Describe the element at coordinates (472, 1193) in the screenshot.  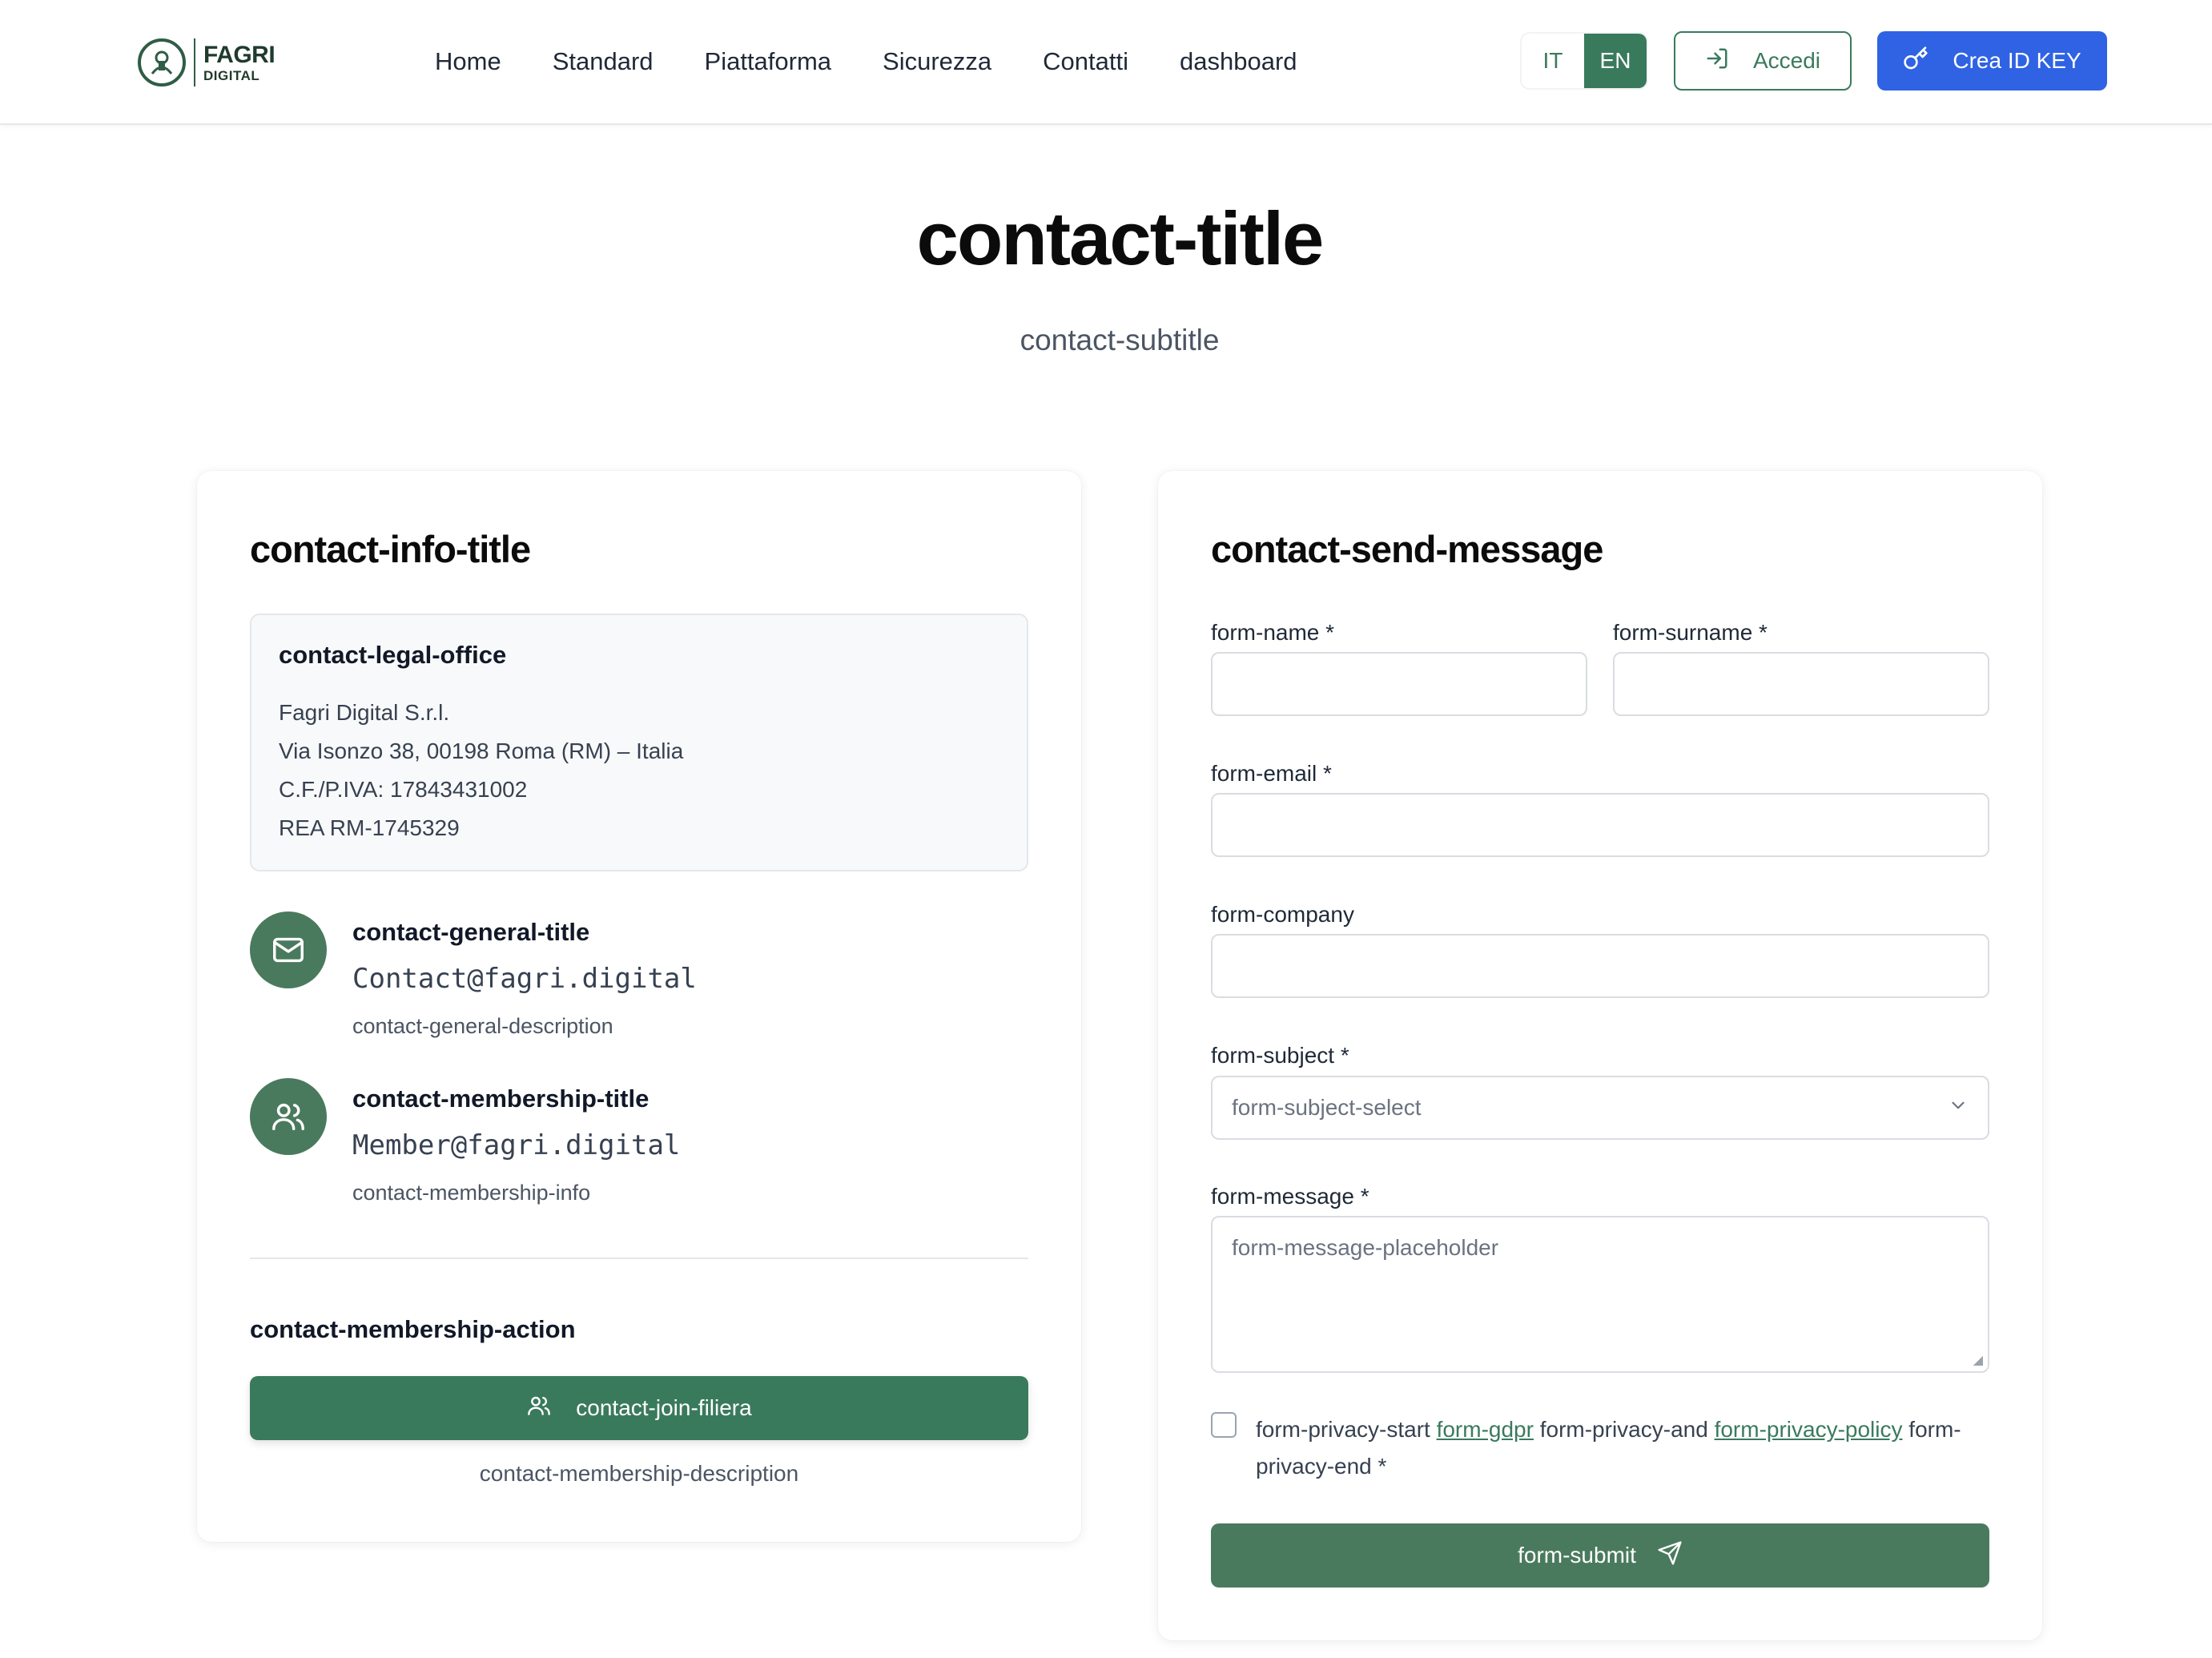
I see `membership-contact-info: contact-membership-info` at that location.